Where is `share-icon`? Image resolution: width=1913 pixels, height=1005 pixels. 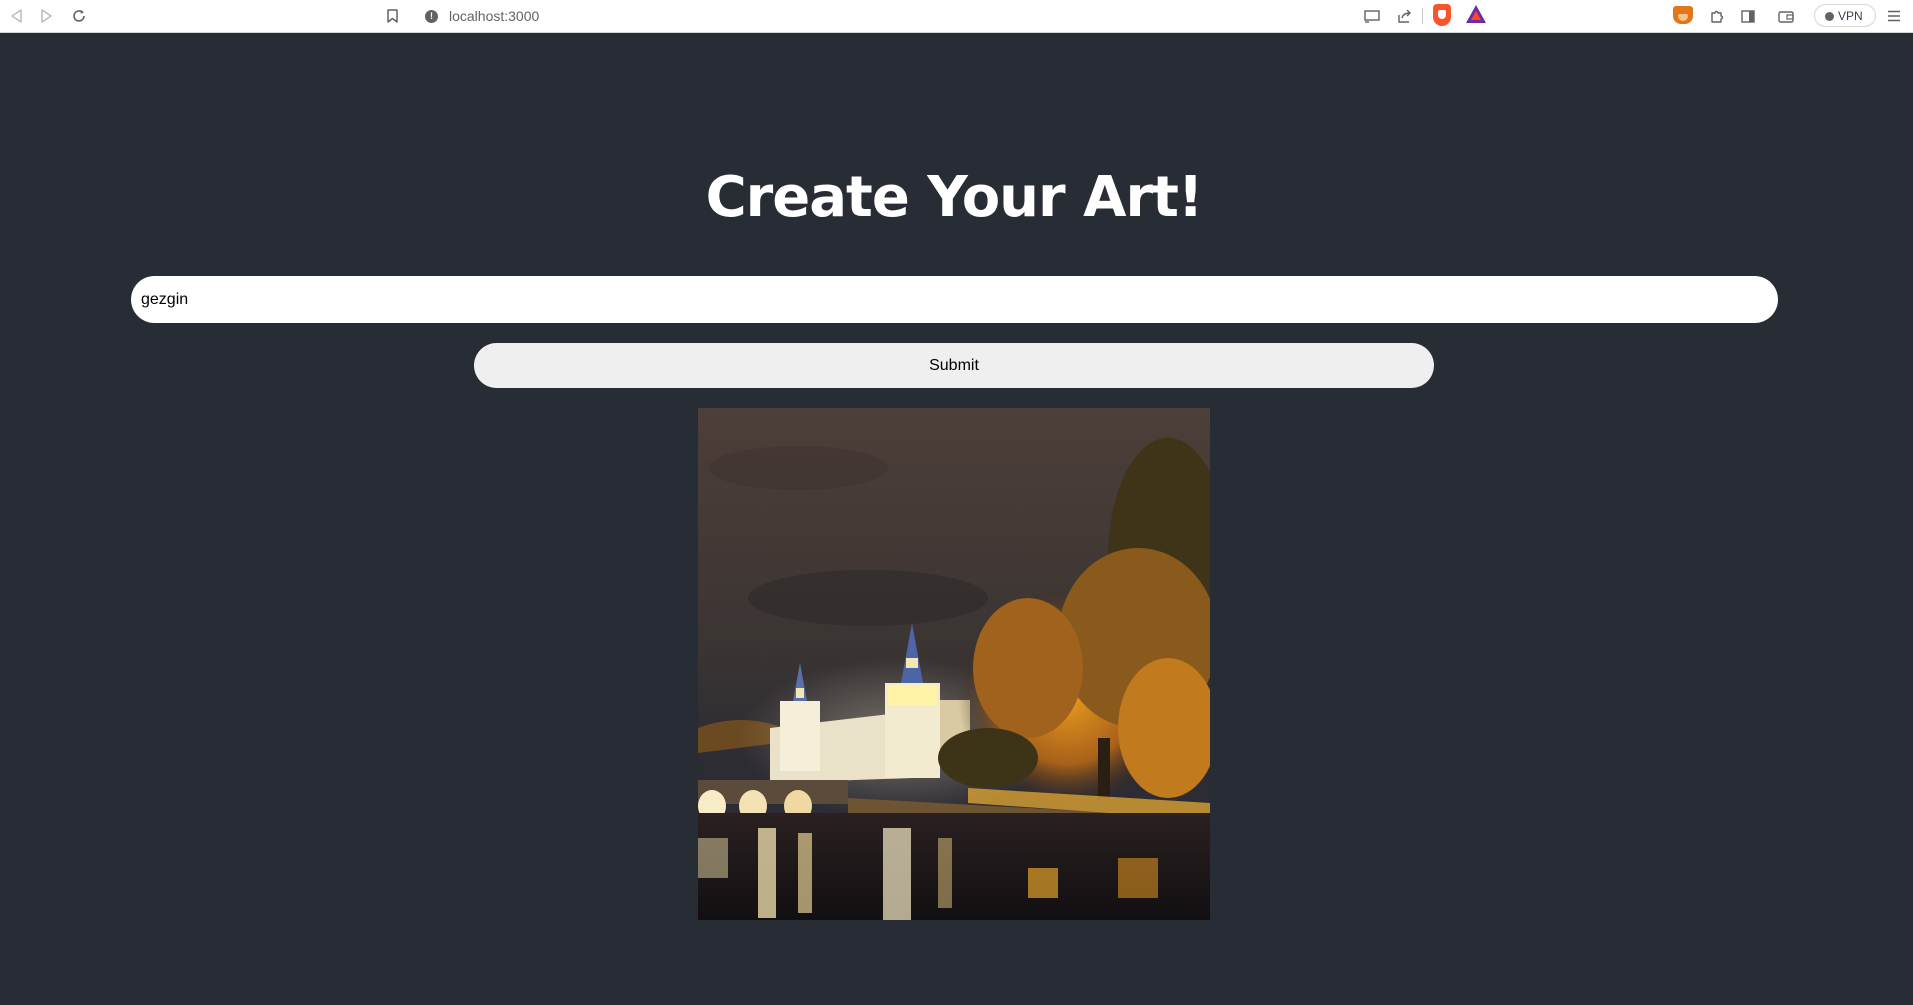
share-icon is located at coordinates (1404, 16).